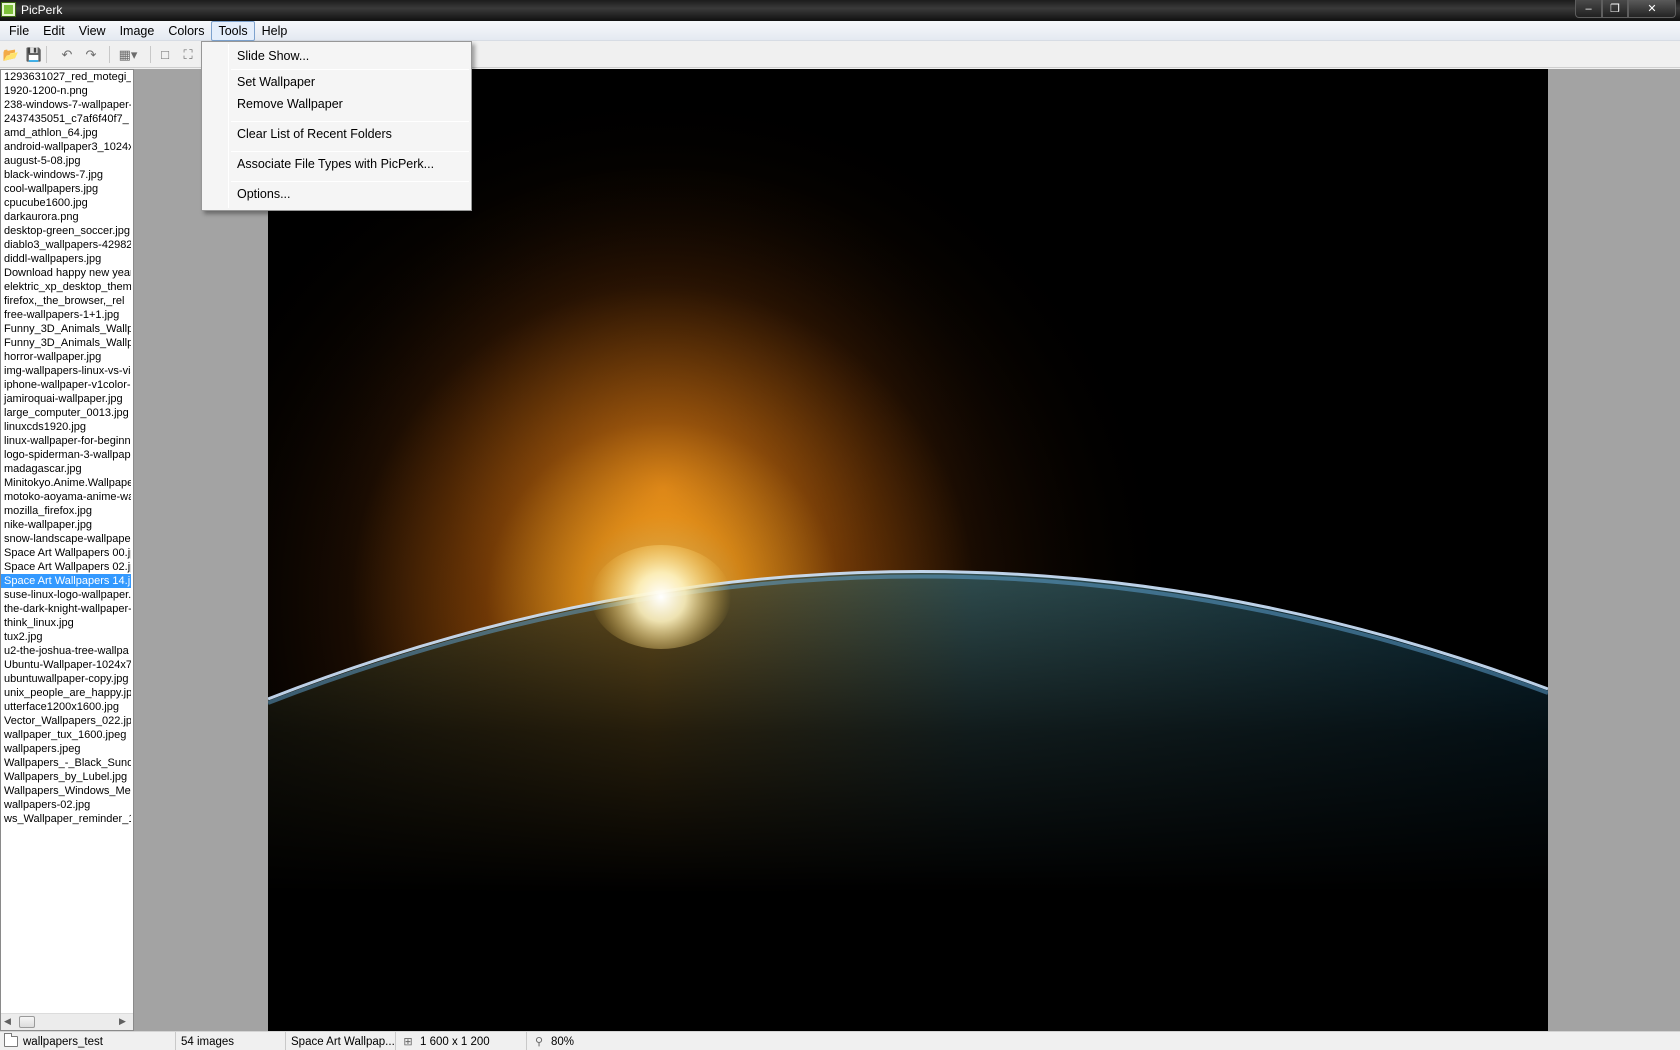  Describe the element at coordinates (66, 259) in the screenshot. I see `file-list-item: diddl-wallpapers.jpg` at that location.